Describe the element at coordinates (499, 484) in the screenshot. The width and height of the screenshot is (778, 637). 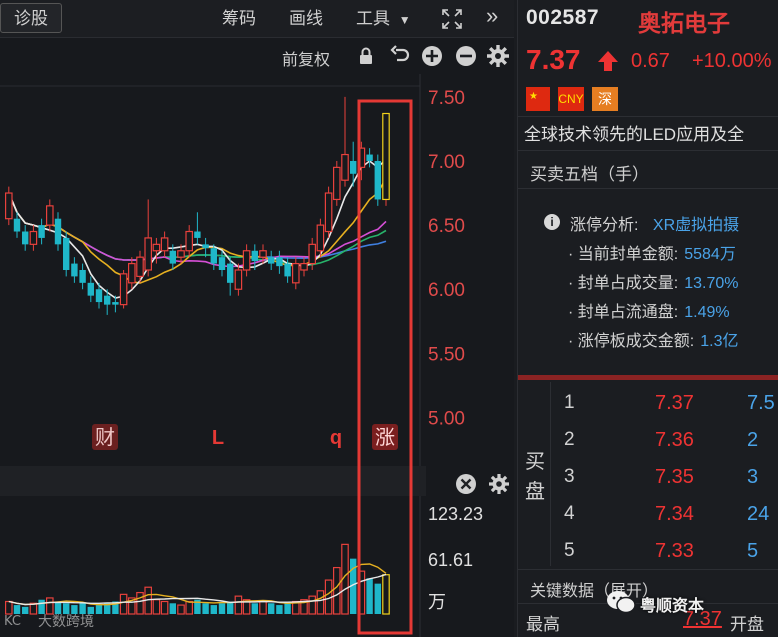
I see `volume-settings-gear-icon` at that location.